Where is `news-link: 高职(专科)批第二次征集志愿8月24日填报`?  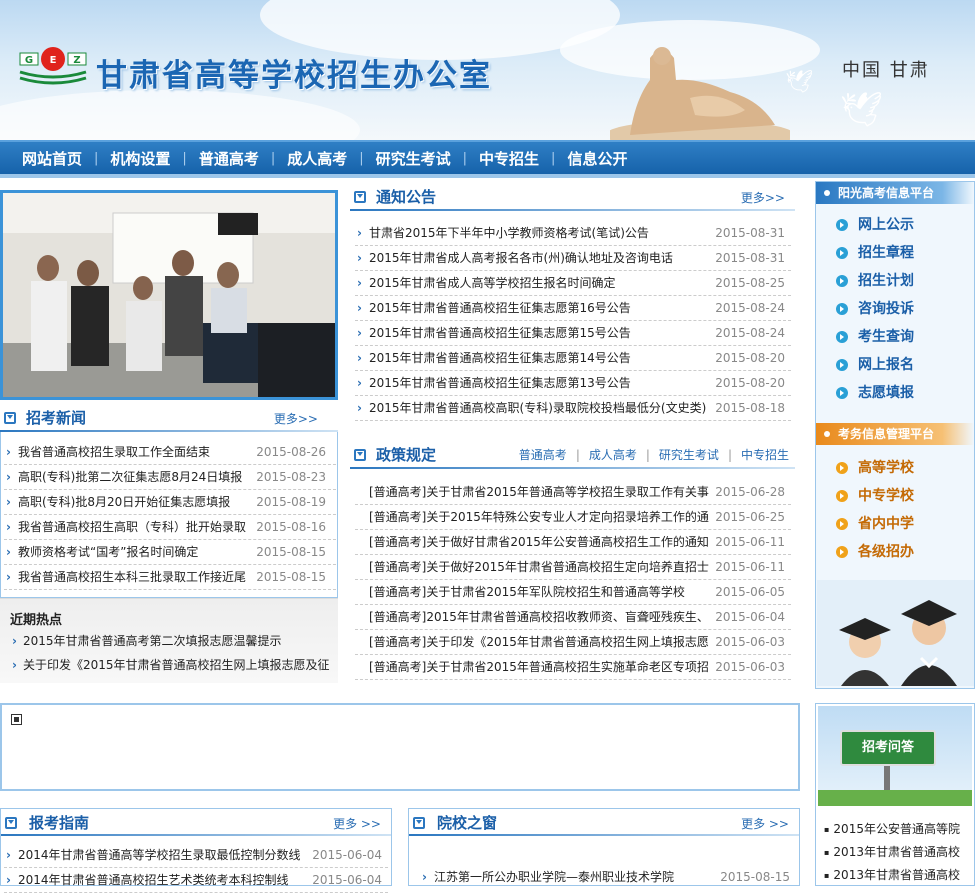
news-link: 高职(专科)批第二次征集志愿8月24日填报 is located at coordinates (130, 477).